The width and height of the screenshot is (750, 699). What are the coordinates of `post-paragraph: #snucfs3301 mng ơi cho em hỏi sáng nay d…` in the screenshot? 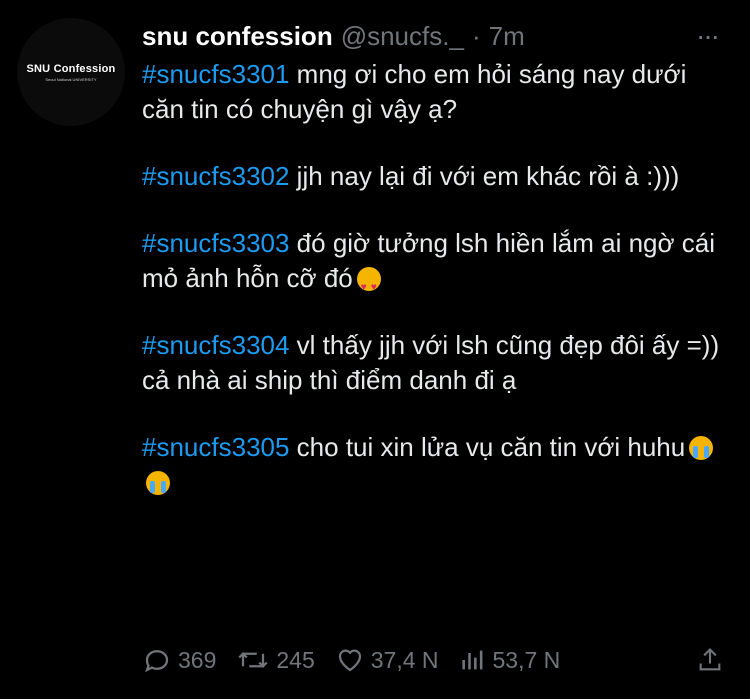 It's located at (432, 92).